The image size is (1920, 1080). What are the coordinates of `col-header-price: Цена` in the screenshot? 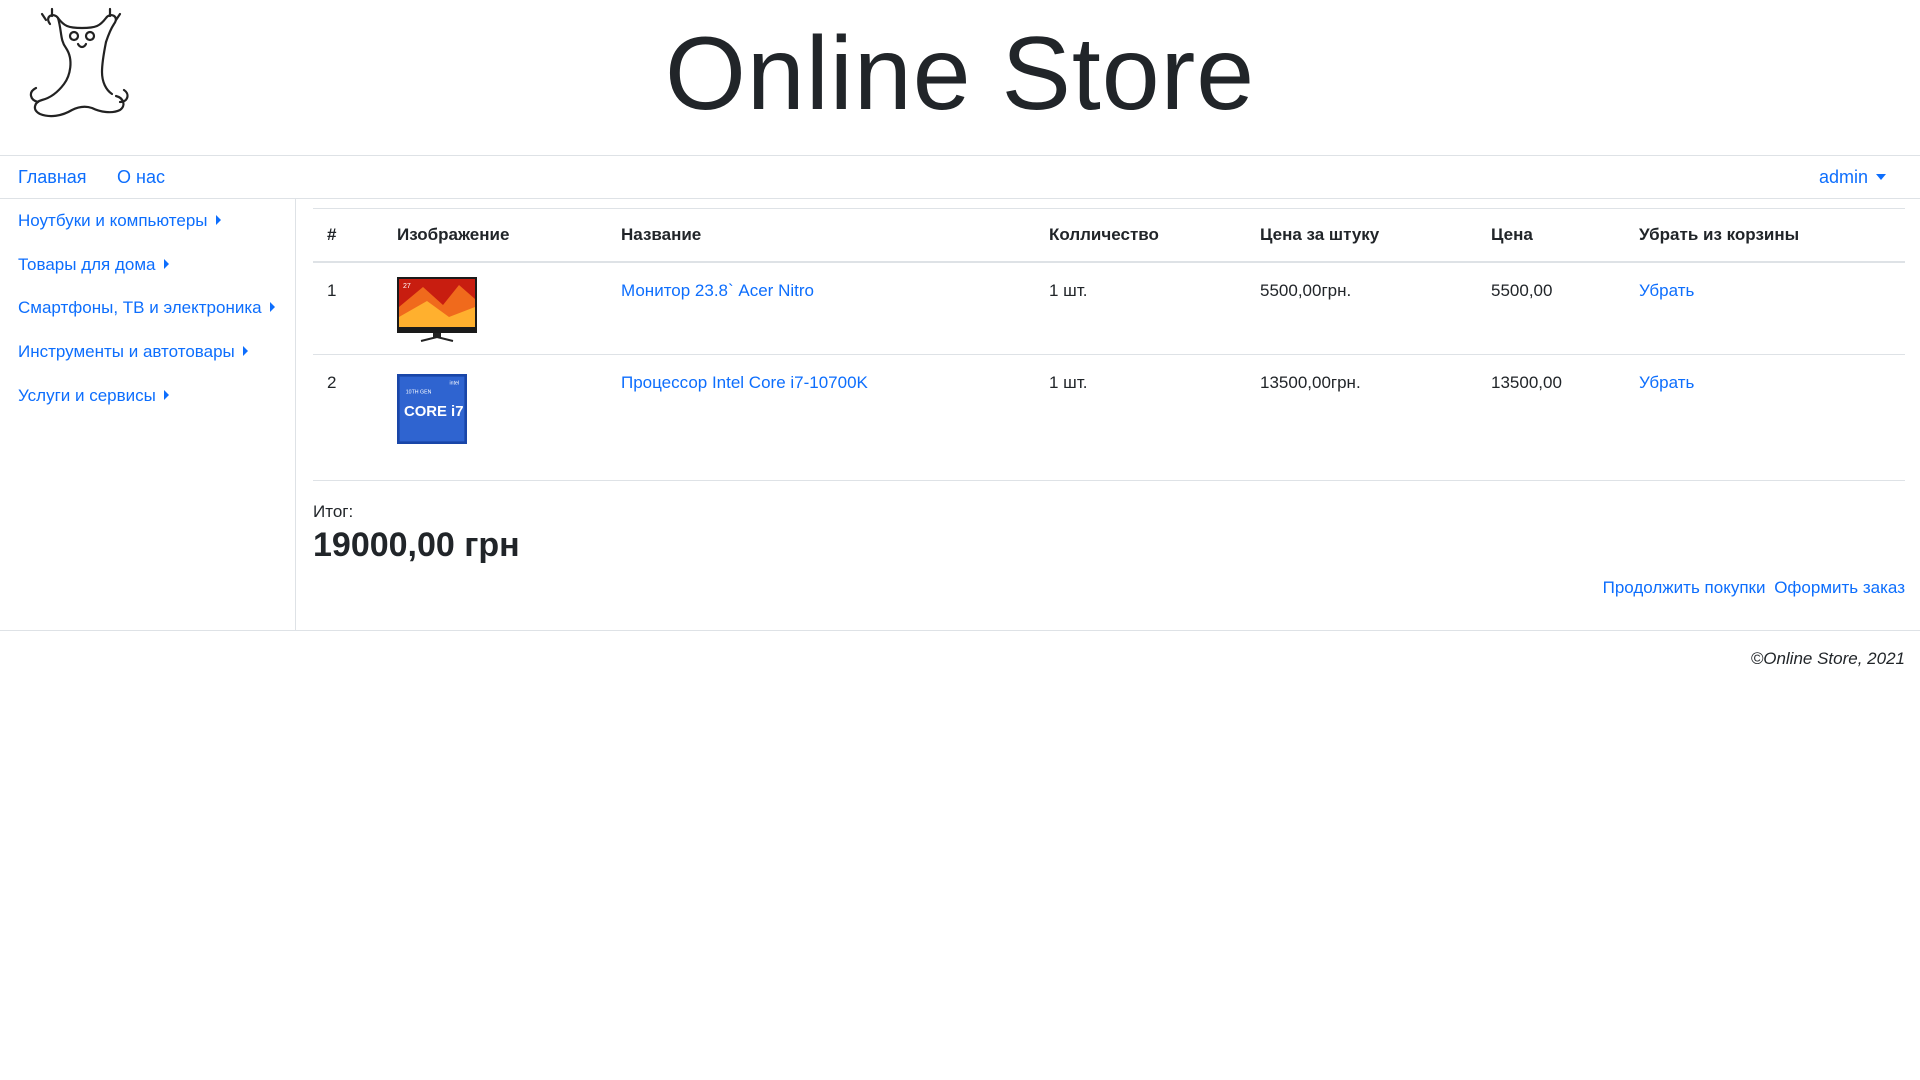 It's located at (1551, 235).